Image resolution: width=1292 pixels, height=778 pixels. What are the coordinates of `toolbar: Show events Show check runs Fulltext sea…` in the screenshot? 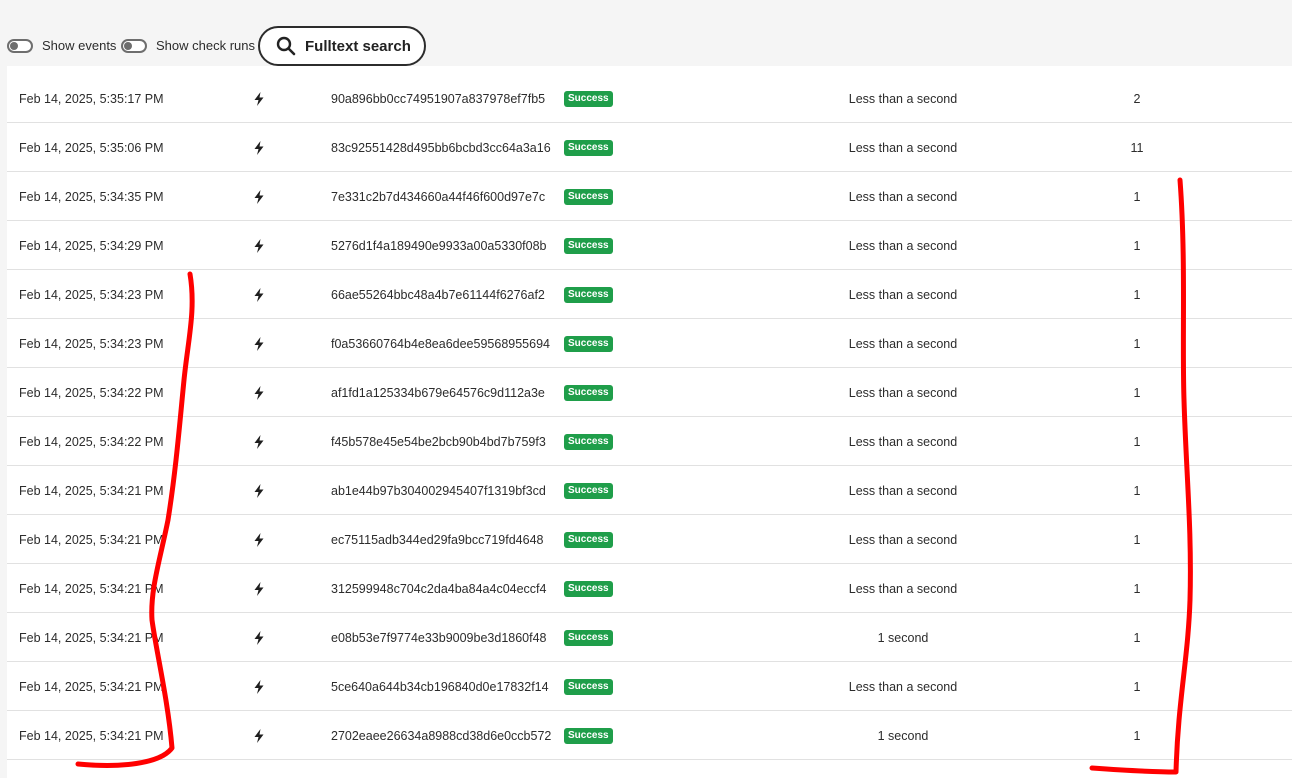 It's located at (646, 35).